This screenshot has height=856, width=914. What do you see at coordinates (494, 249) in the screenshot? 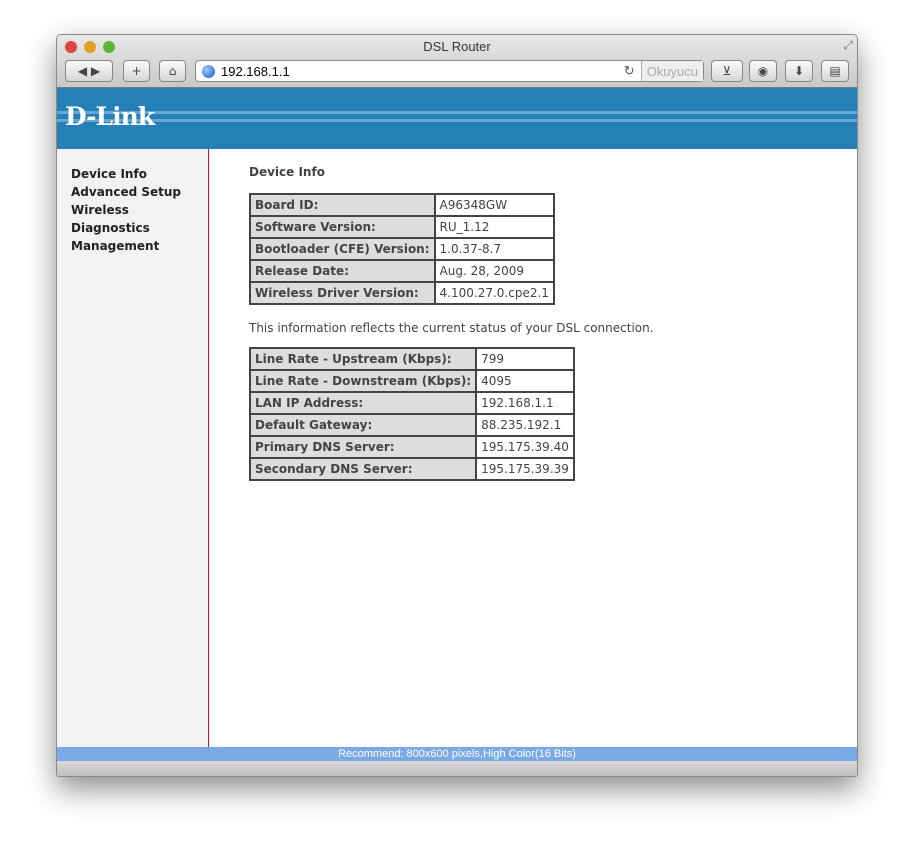
I see `row-value: 1.0.37-8.7` at bounding box center [494, 249].